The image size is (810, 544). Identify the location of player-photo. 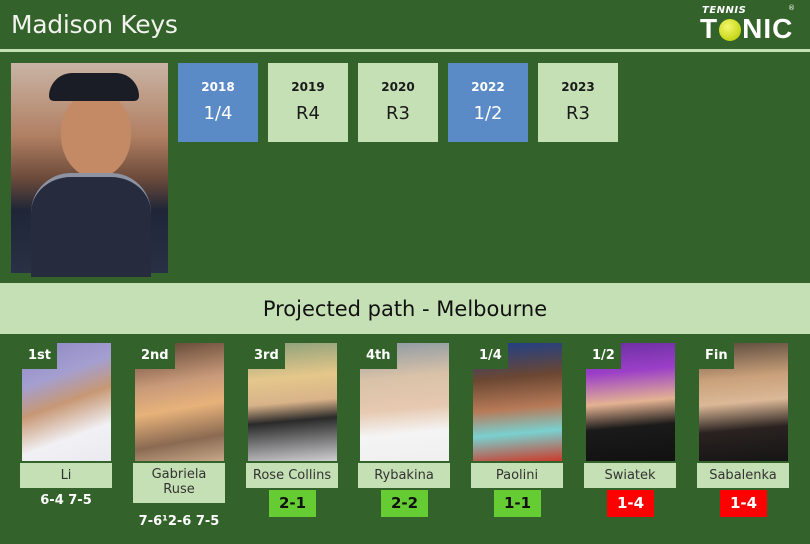
(89, 170).